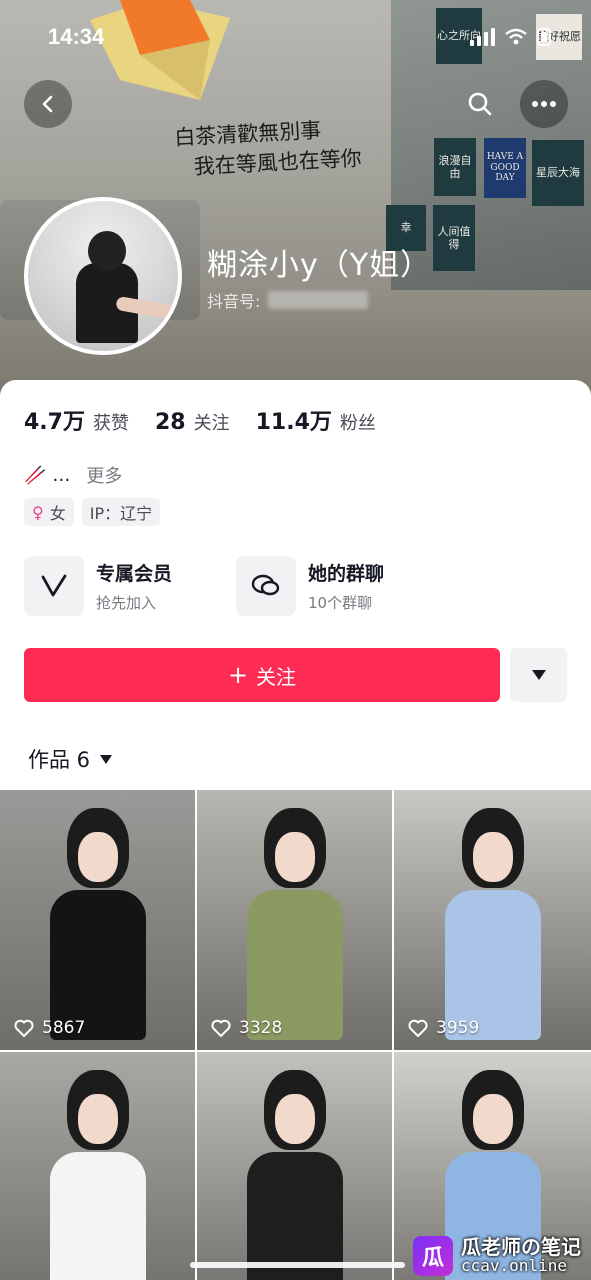 The image size is (591, 1280). I want to click on follow-row: + 关注, so click(295, 675).